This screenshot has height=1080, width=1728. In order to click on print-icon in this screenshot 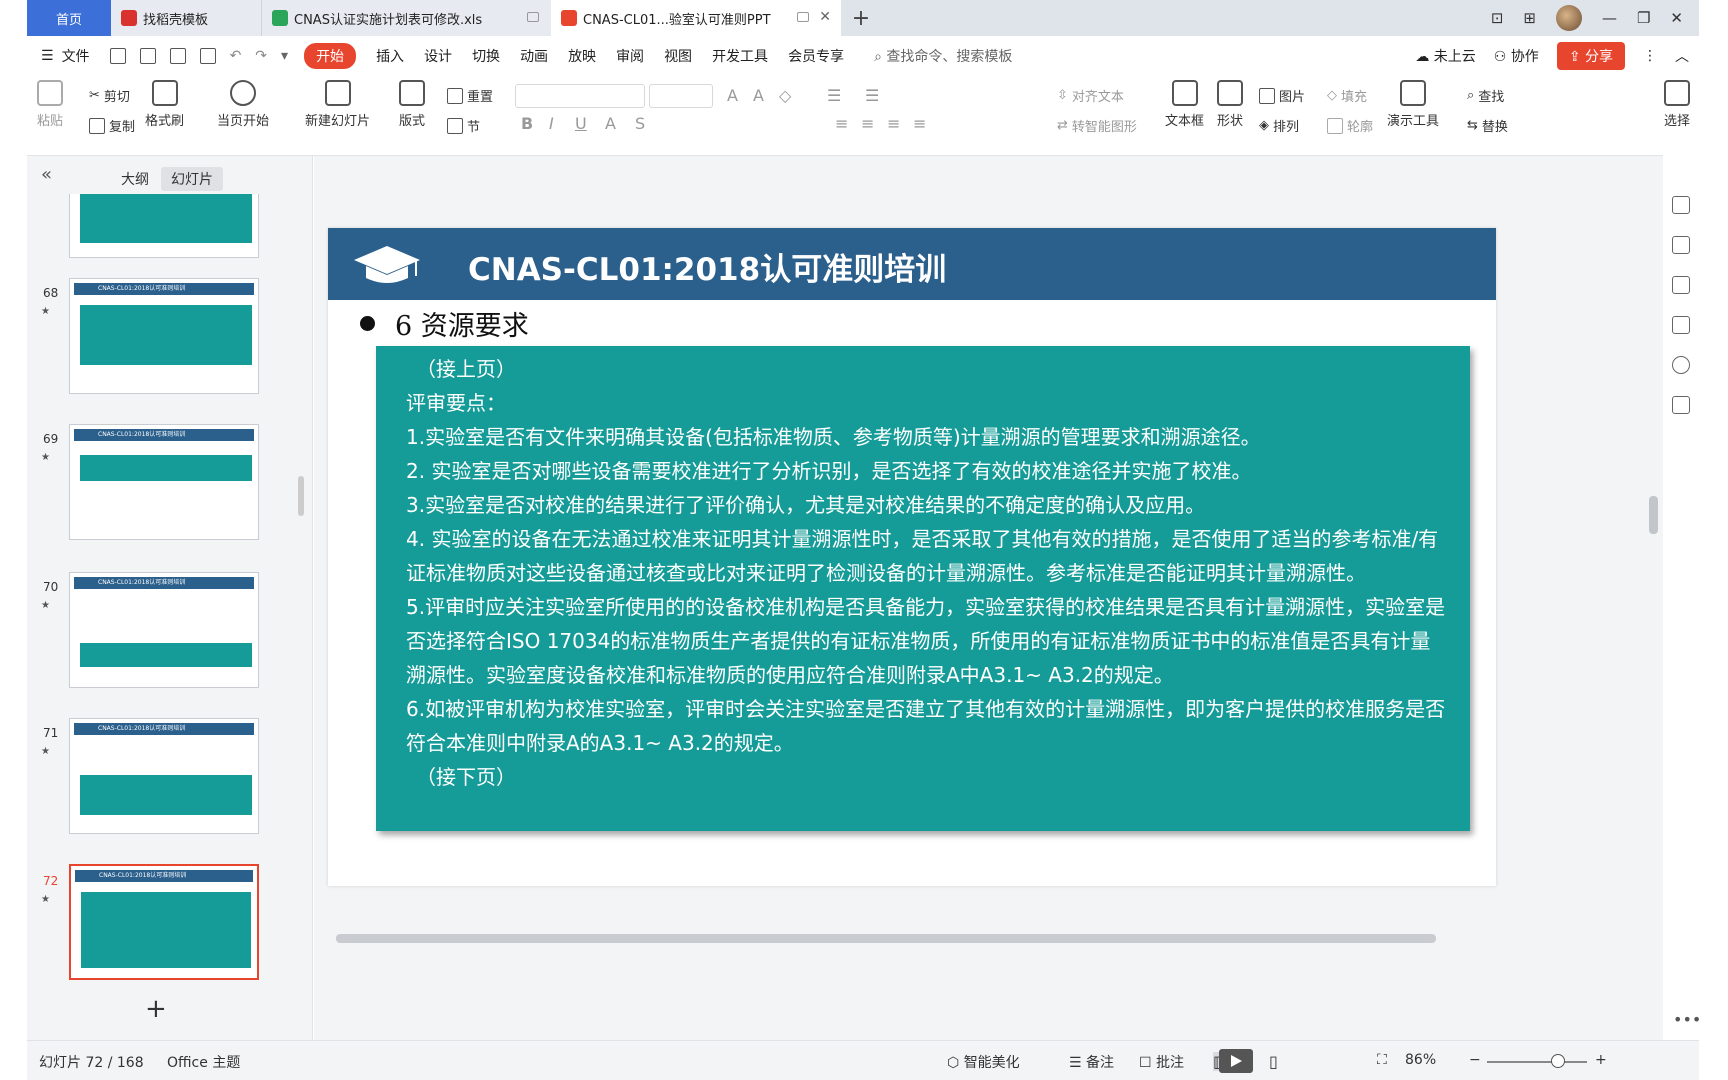, I will do `click(177, 56)`.